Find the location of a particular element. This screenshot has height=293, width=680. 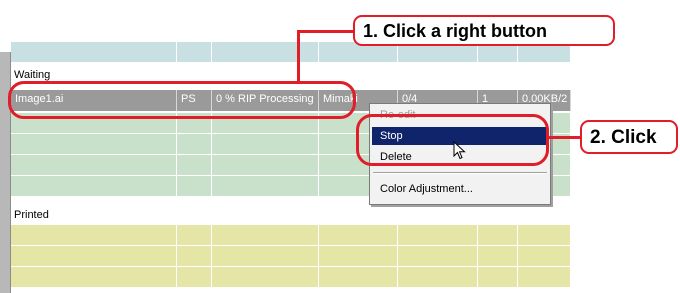

menu-separator is located at coordinates (460, 173).